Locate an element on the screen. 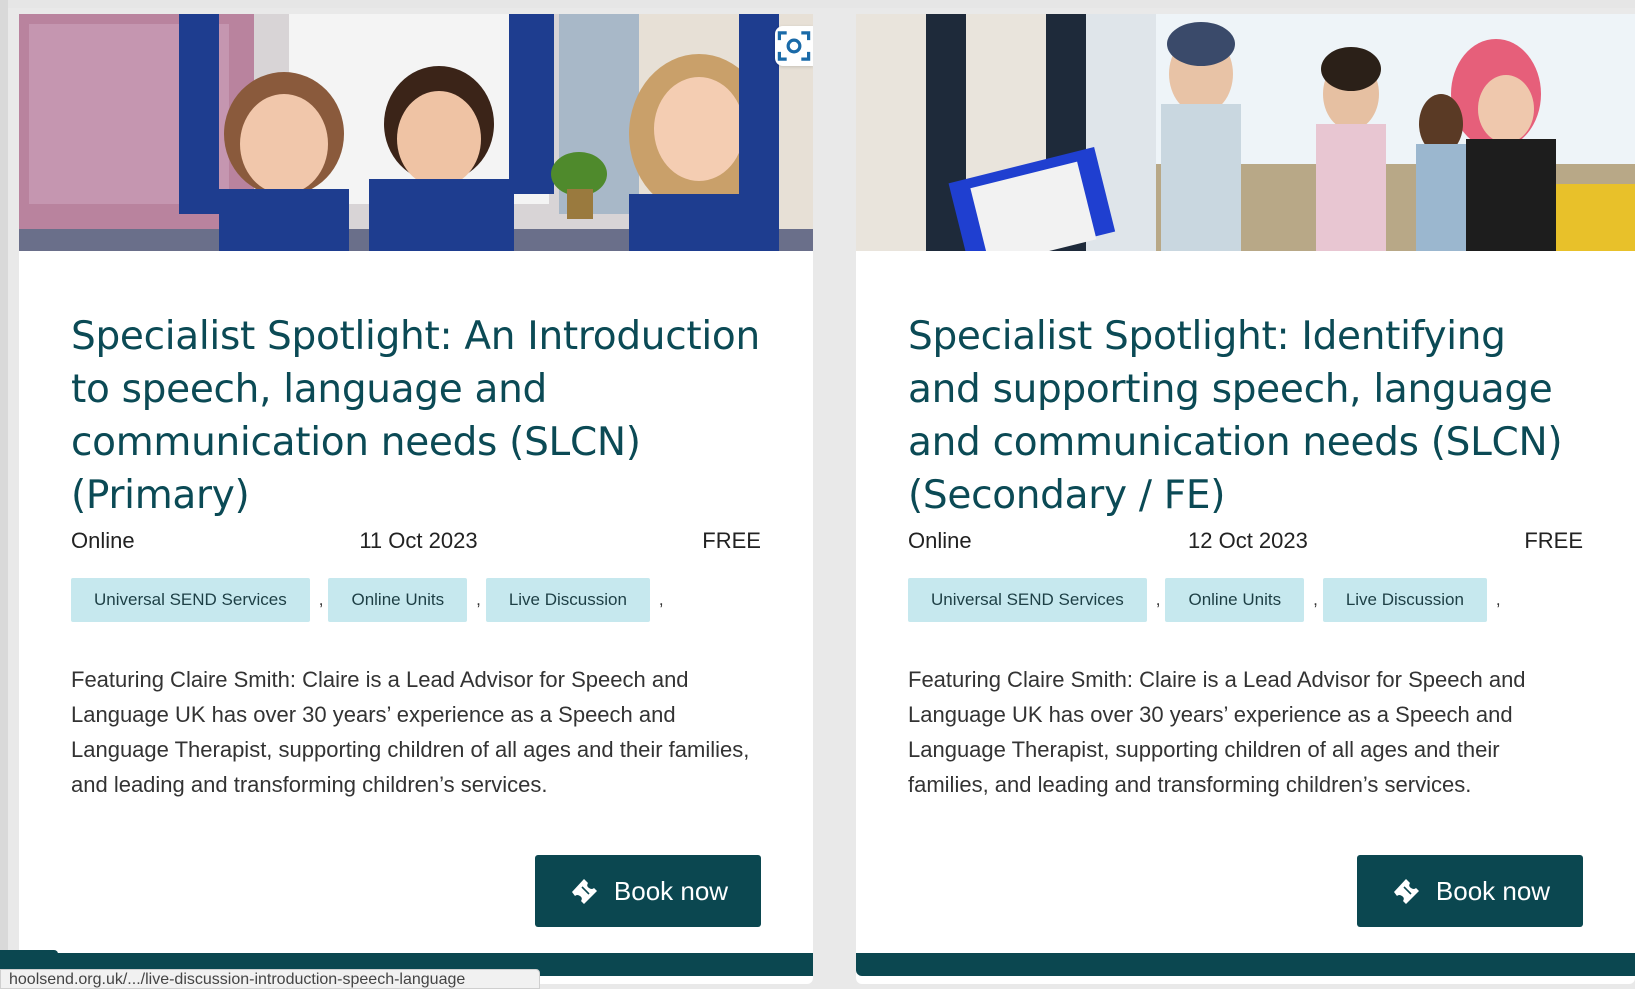 The height and width of the screenshot is (989, 1635). event-meta: Online 11 Oct 2023 FREE is located at coordinates (416, 541).